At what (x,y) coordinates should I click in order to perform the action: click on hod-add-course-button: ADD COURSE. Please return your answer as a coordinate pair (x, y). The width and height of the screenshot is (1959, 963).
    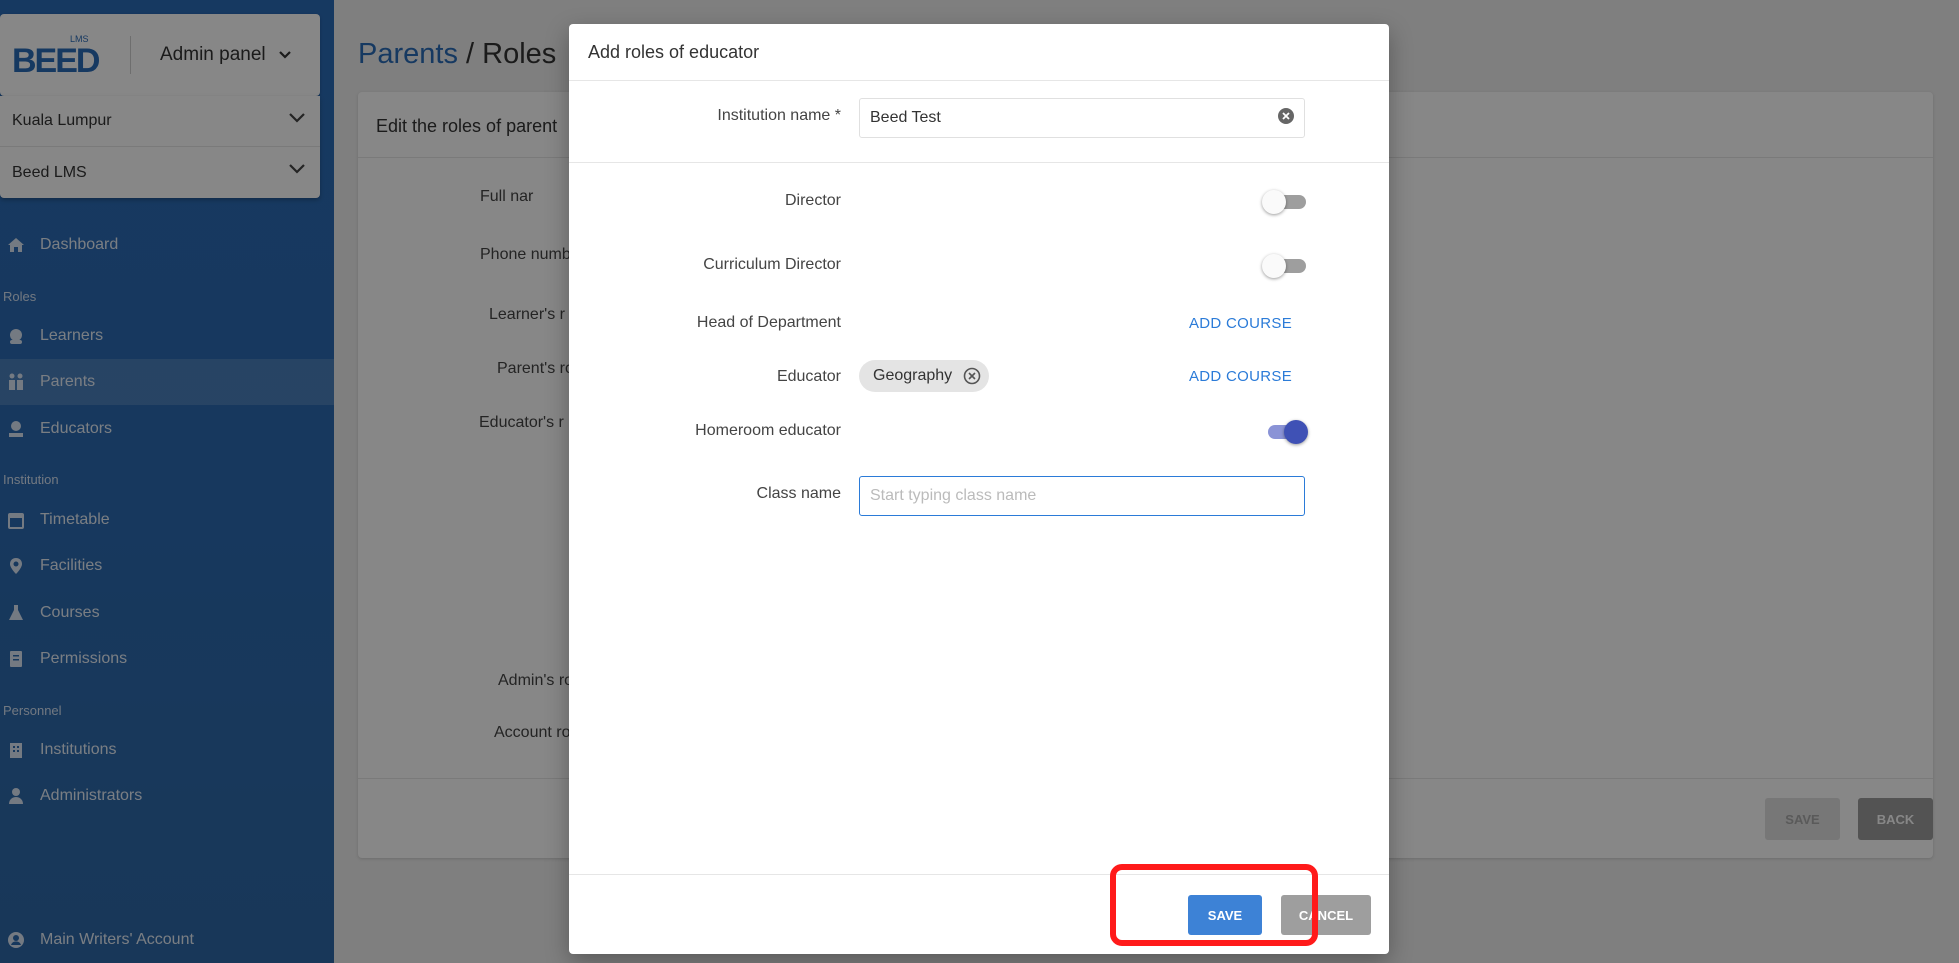
    Looking at the image, I should click on (1240, 323).